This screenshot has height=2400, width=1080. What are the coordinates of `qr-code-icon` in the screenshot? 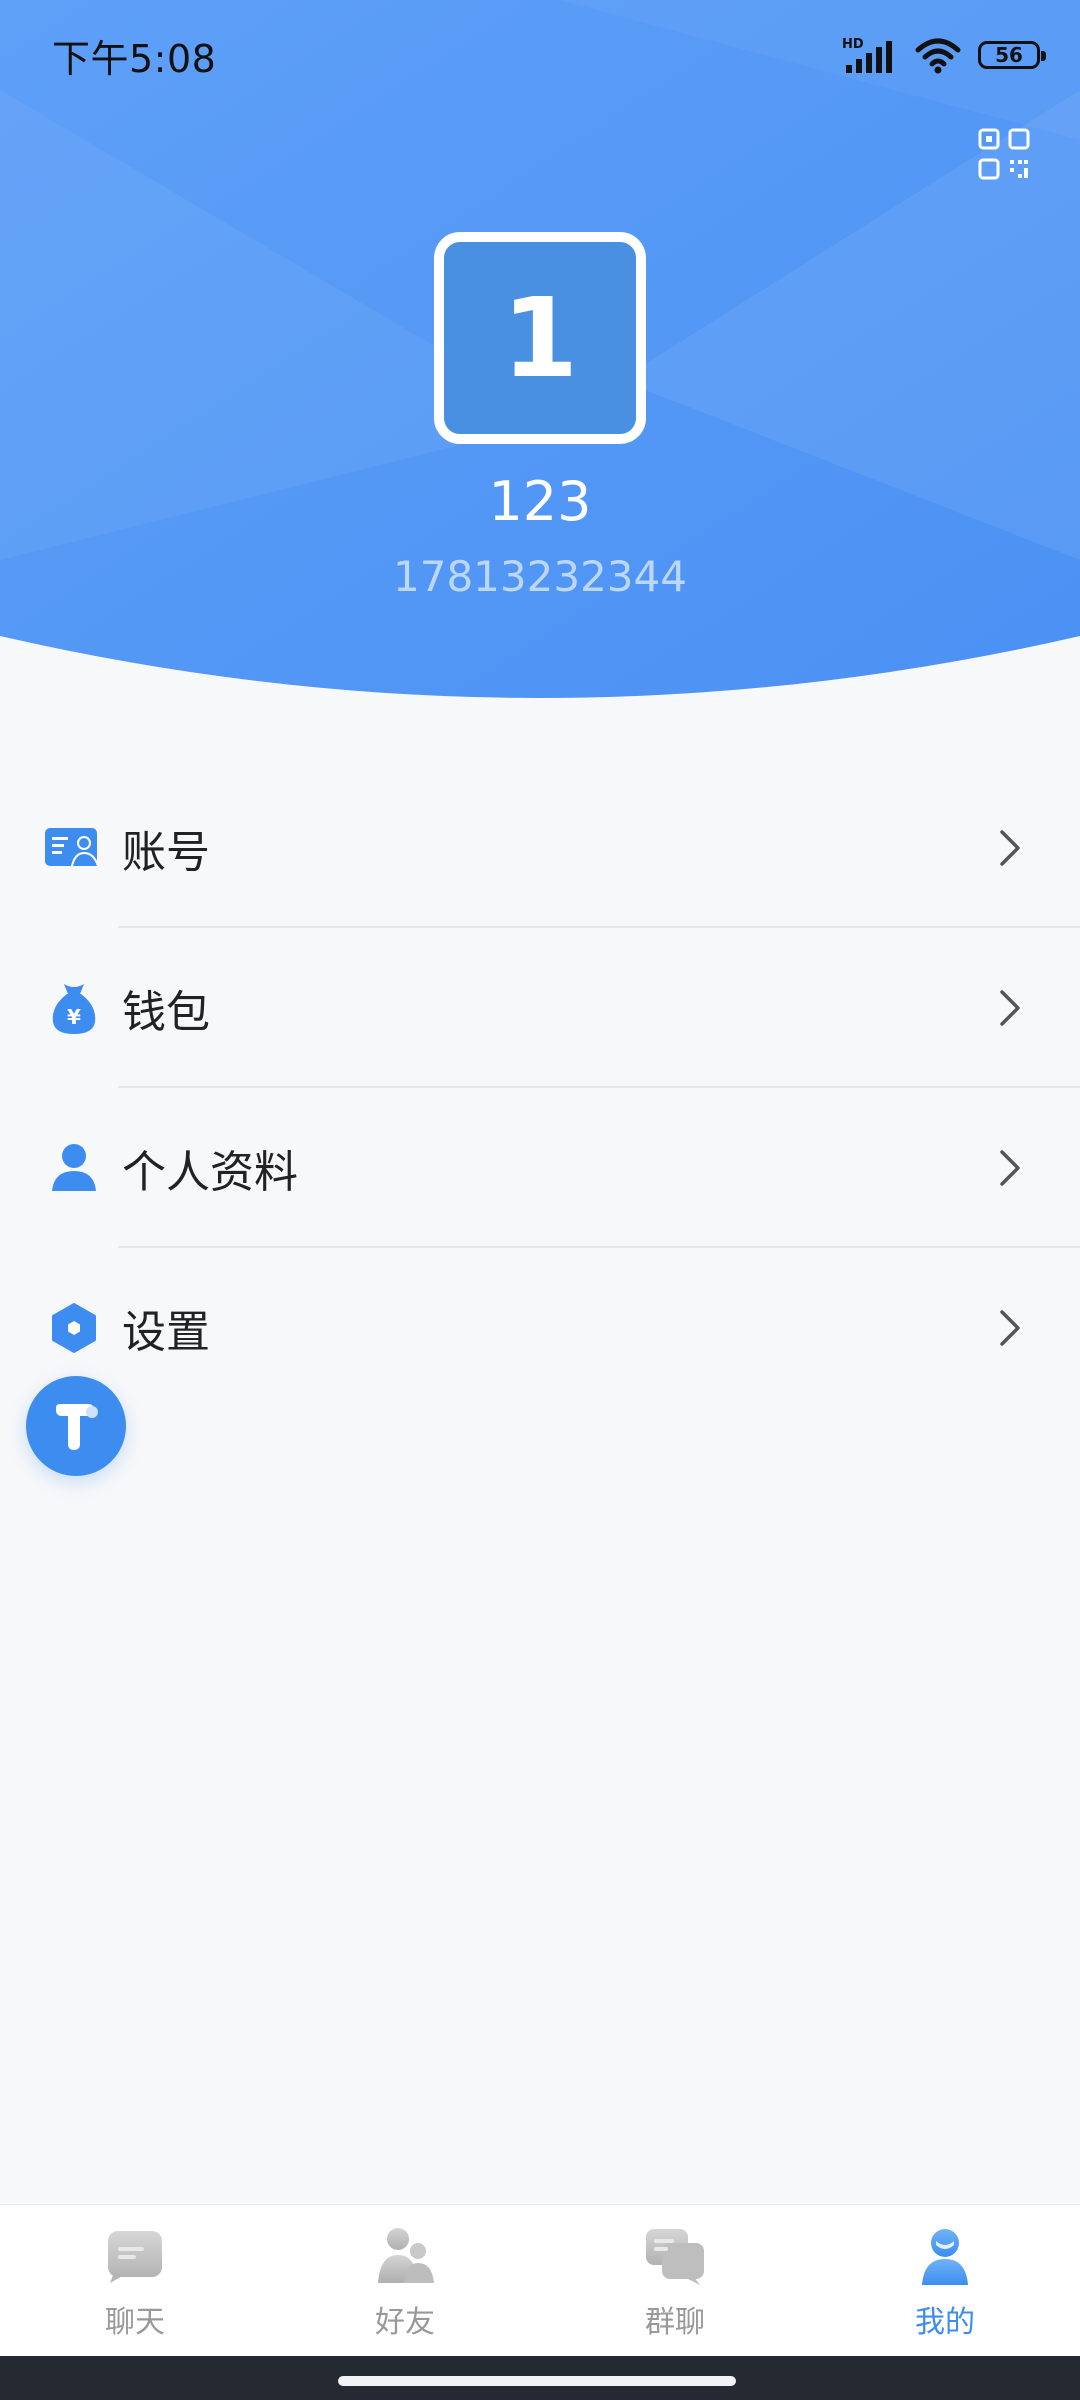 It's located at (1004, 154).